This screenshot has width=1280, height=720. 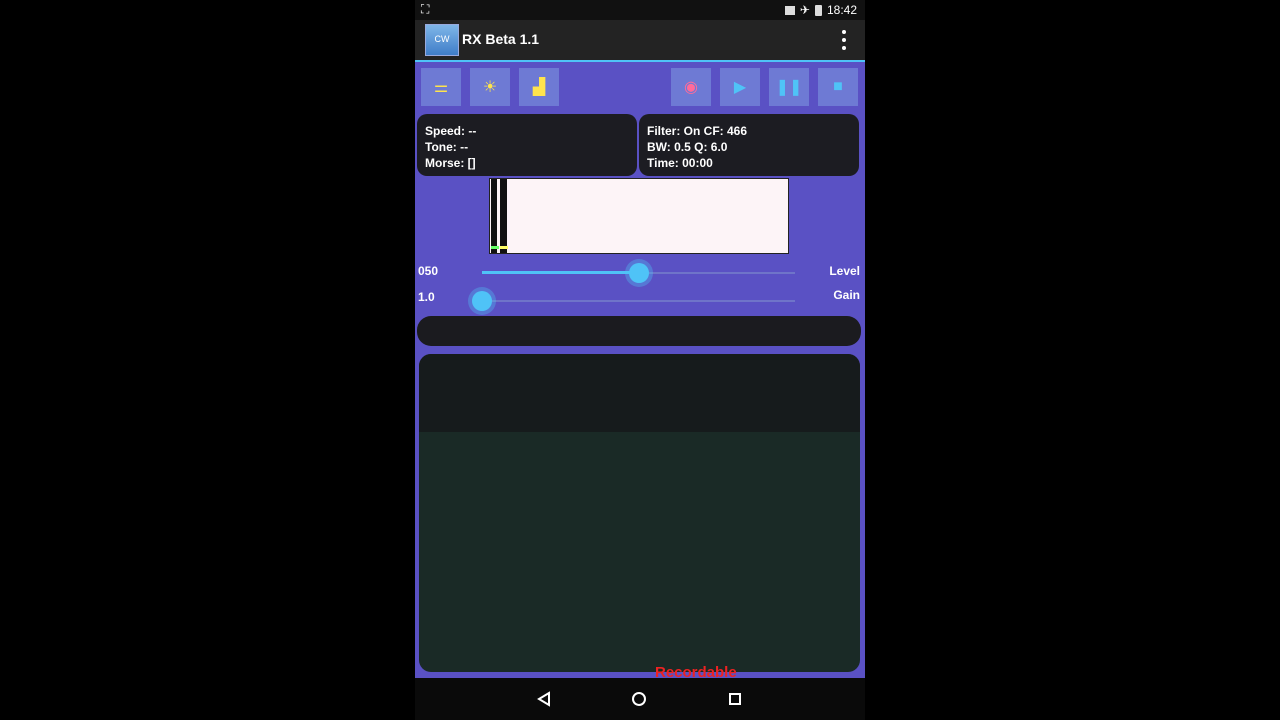 I want to click on speed-readout: Speed: --, so click(x=451, y=131).